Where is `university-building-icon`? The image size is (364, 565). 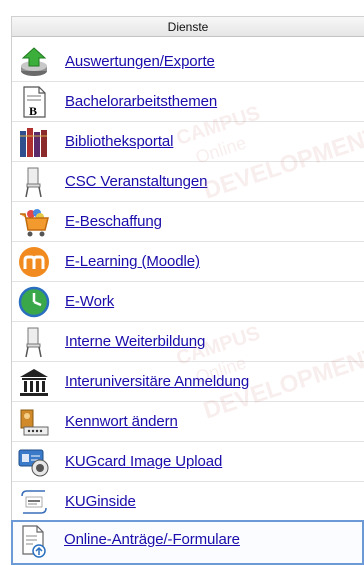
university-building-icon is located at coordinates (34, 382).